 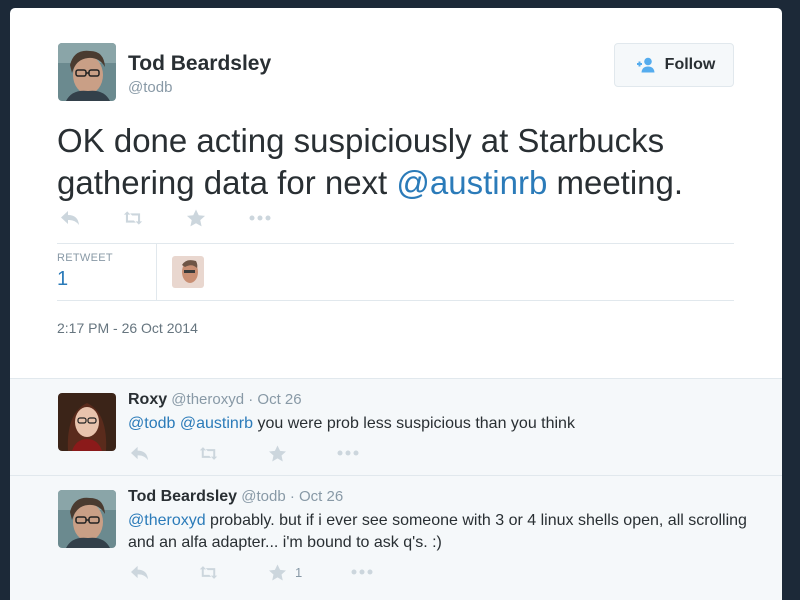 I want to click on reply-actions, so click(x=268, y=453).